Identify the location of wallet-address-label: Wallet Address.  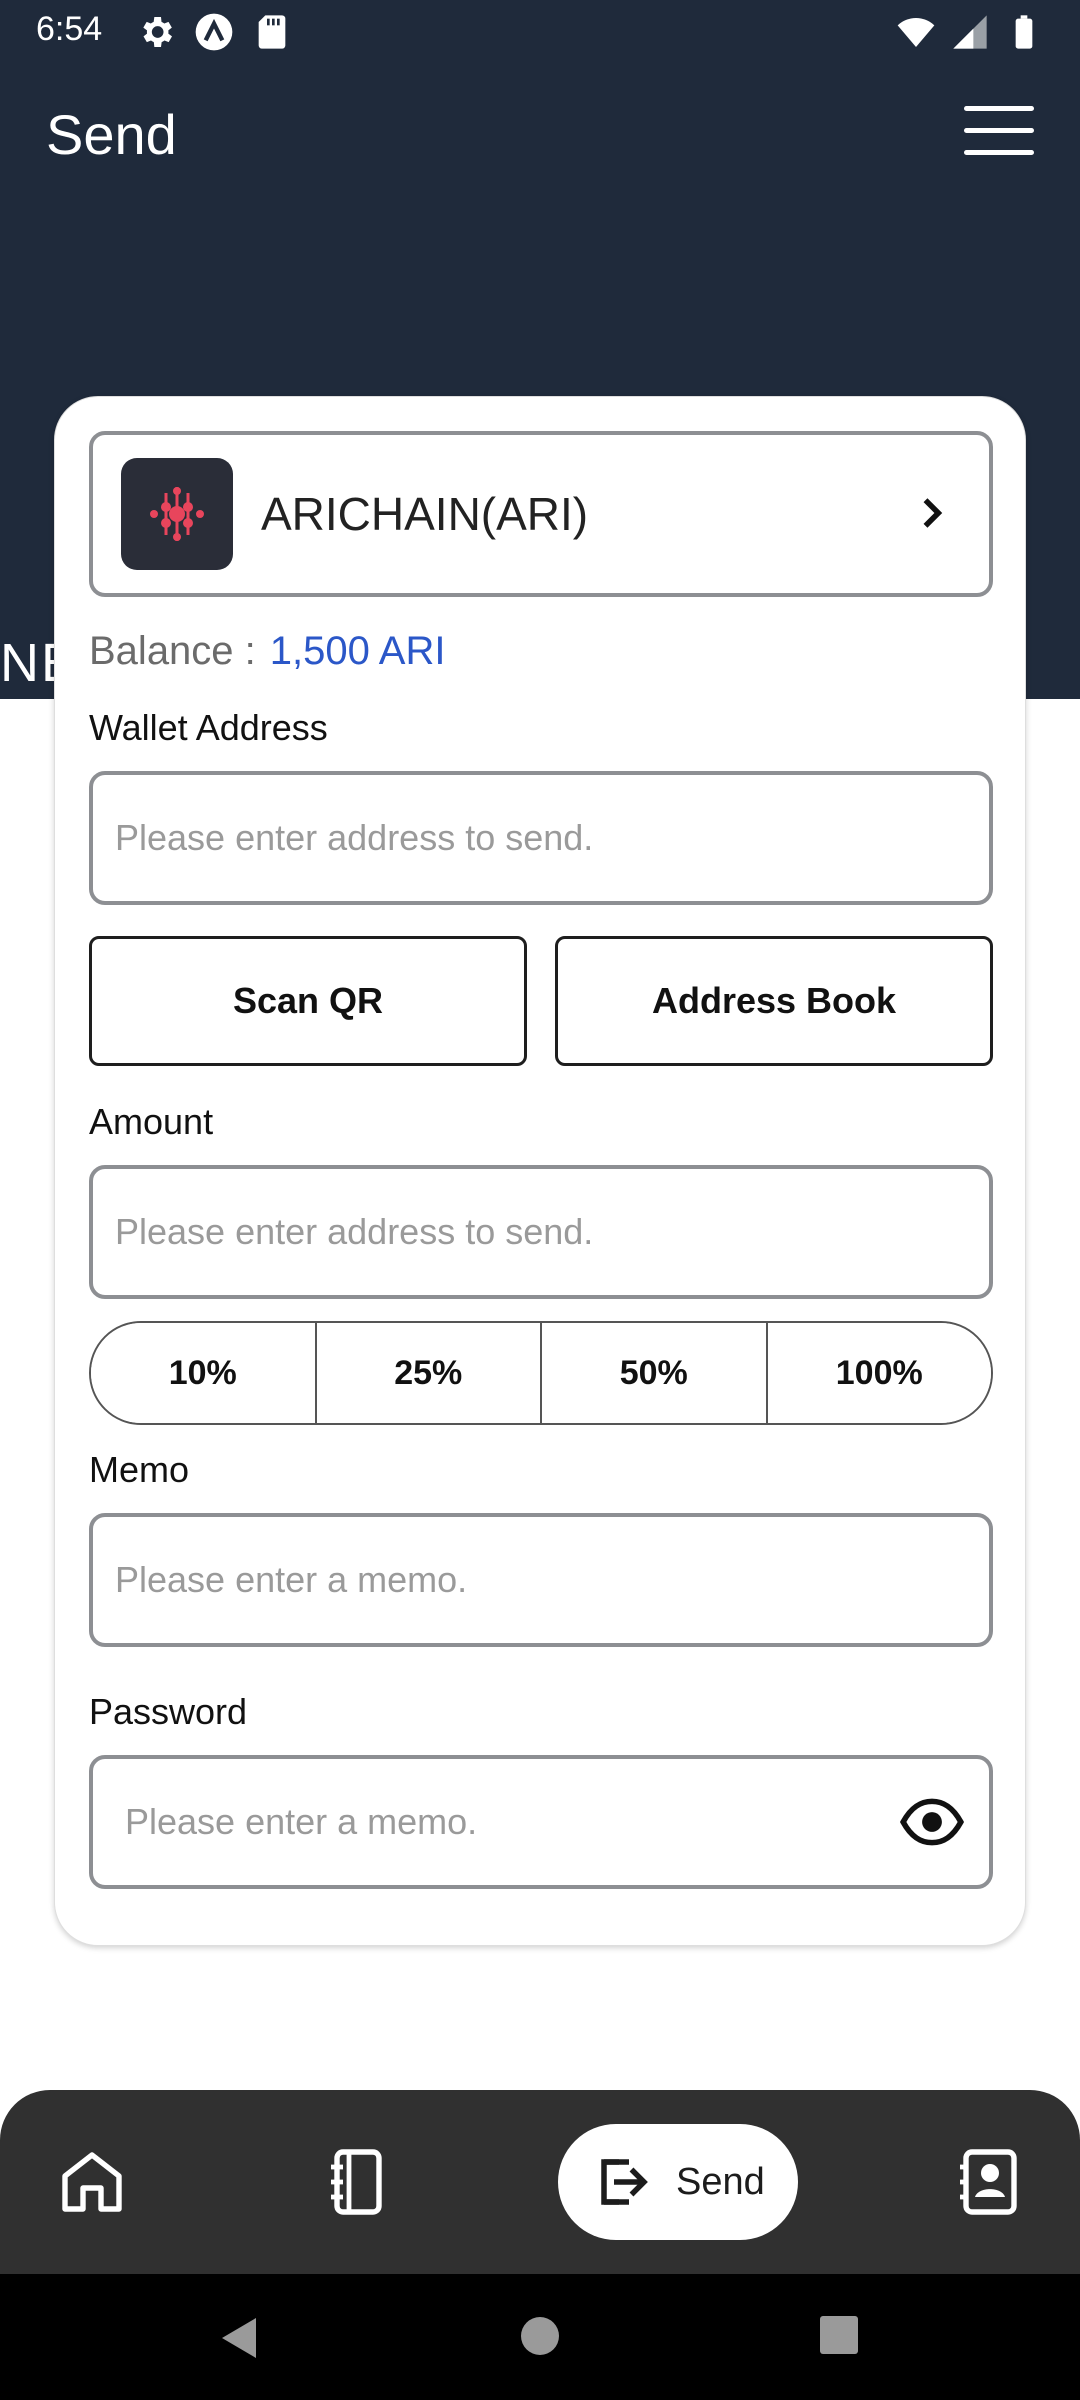
(208, 727).